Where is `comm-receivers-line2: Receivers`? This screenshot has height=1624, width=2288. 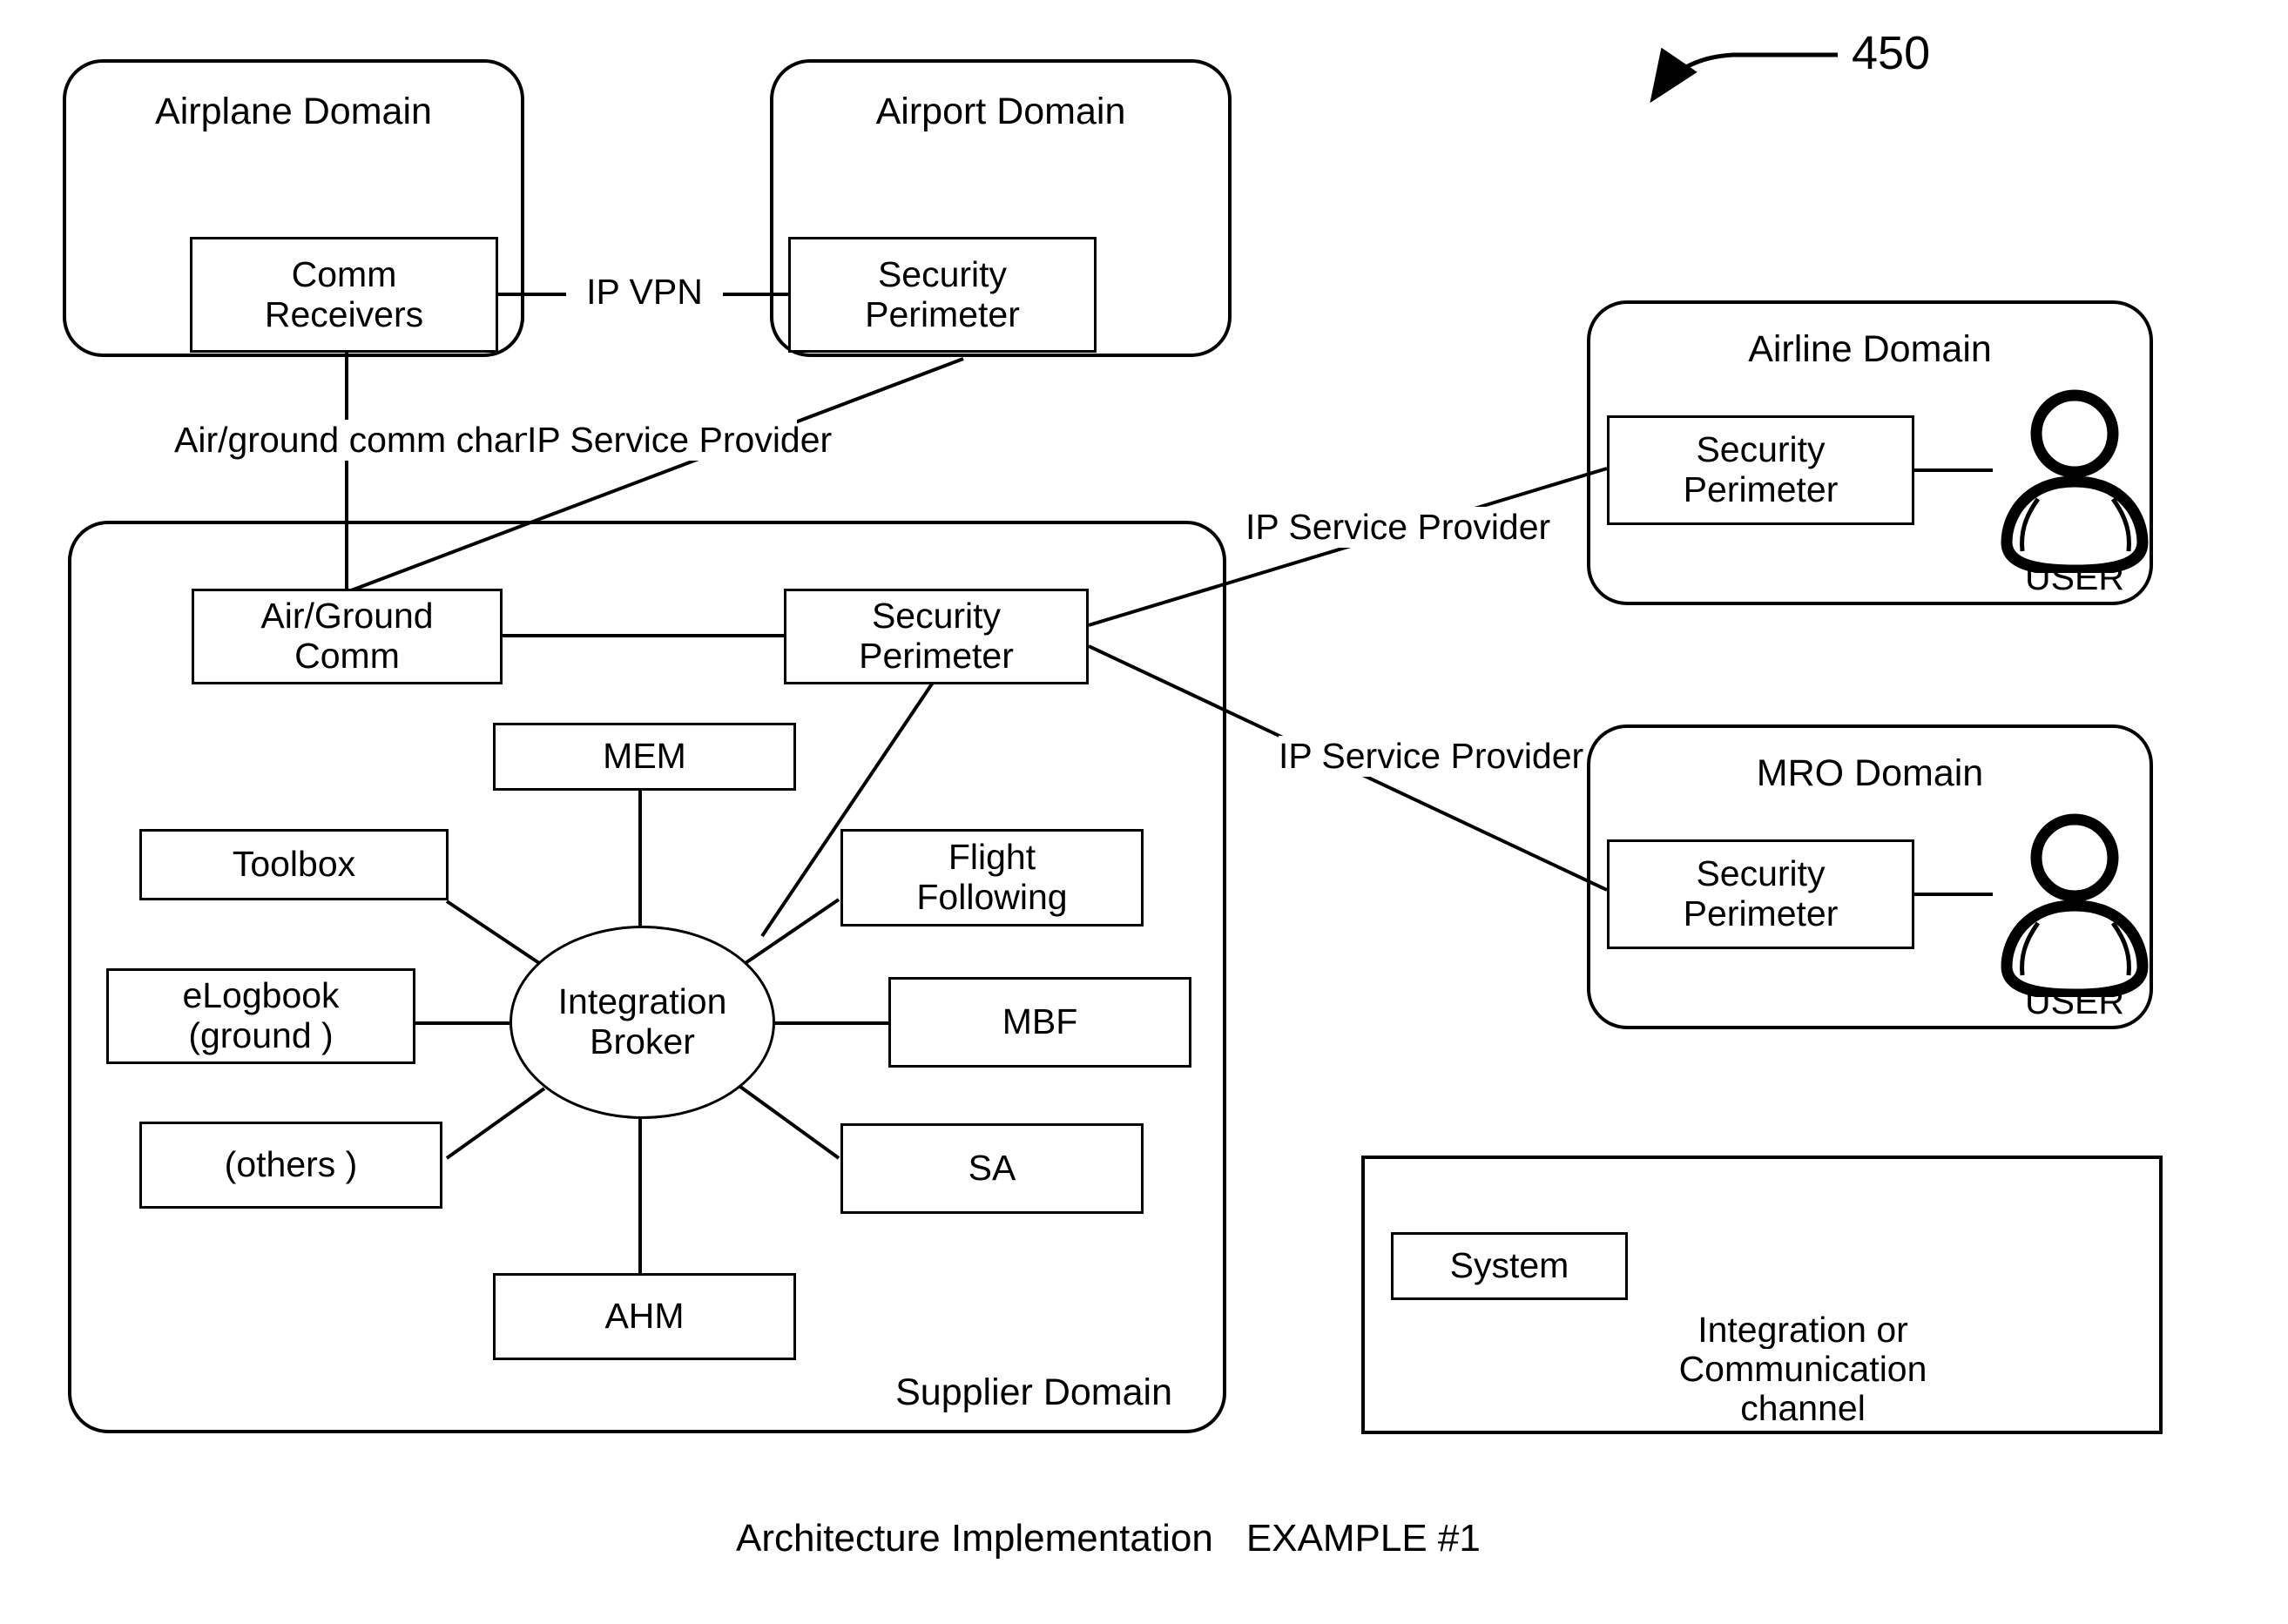 comm-receivers-line2: Receivers is located at coordinates (344, 313).